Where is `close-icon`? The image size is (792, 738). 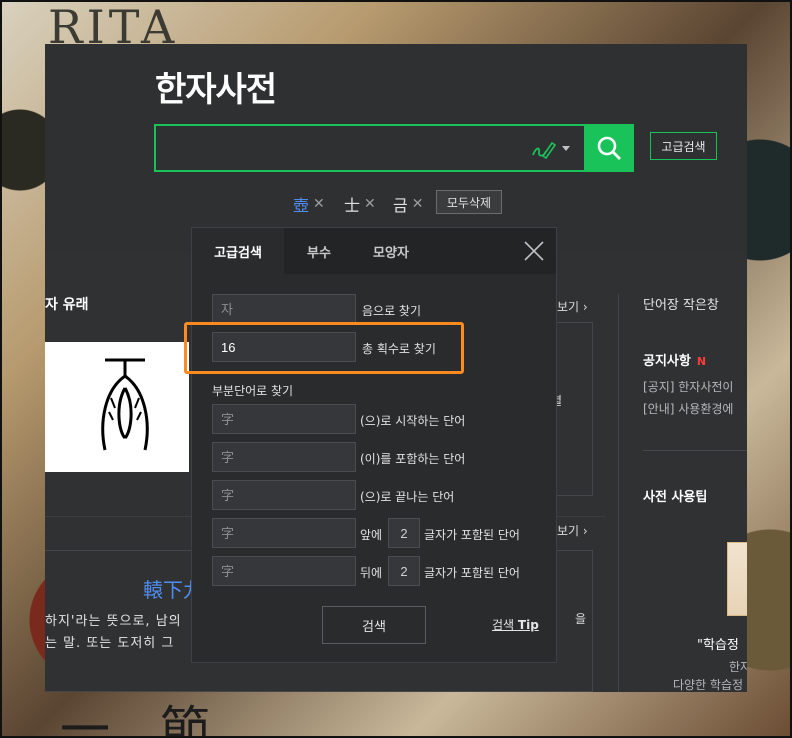
close-icon is located at coordinates (534, 251).